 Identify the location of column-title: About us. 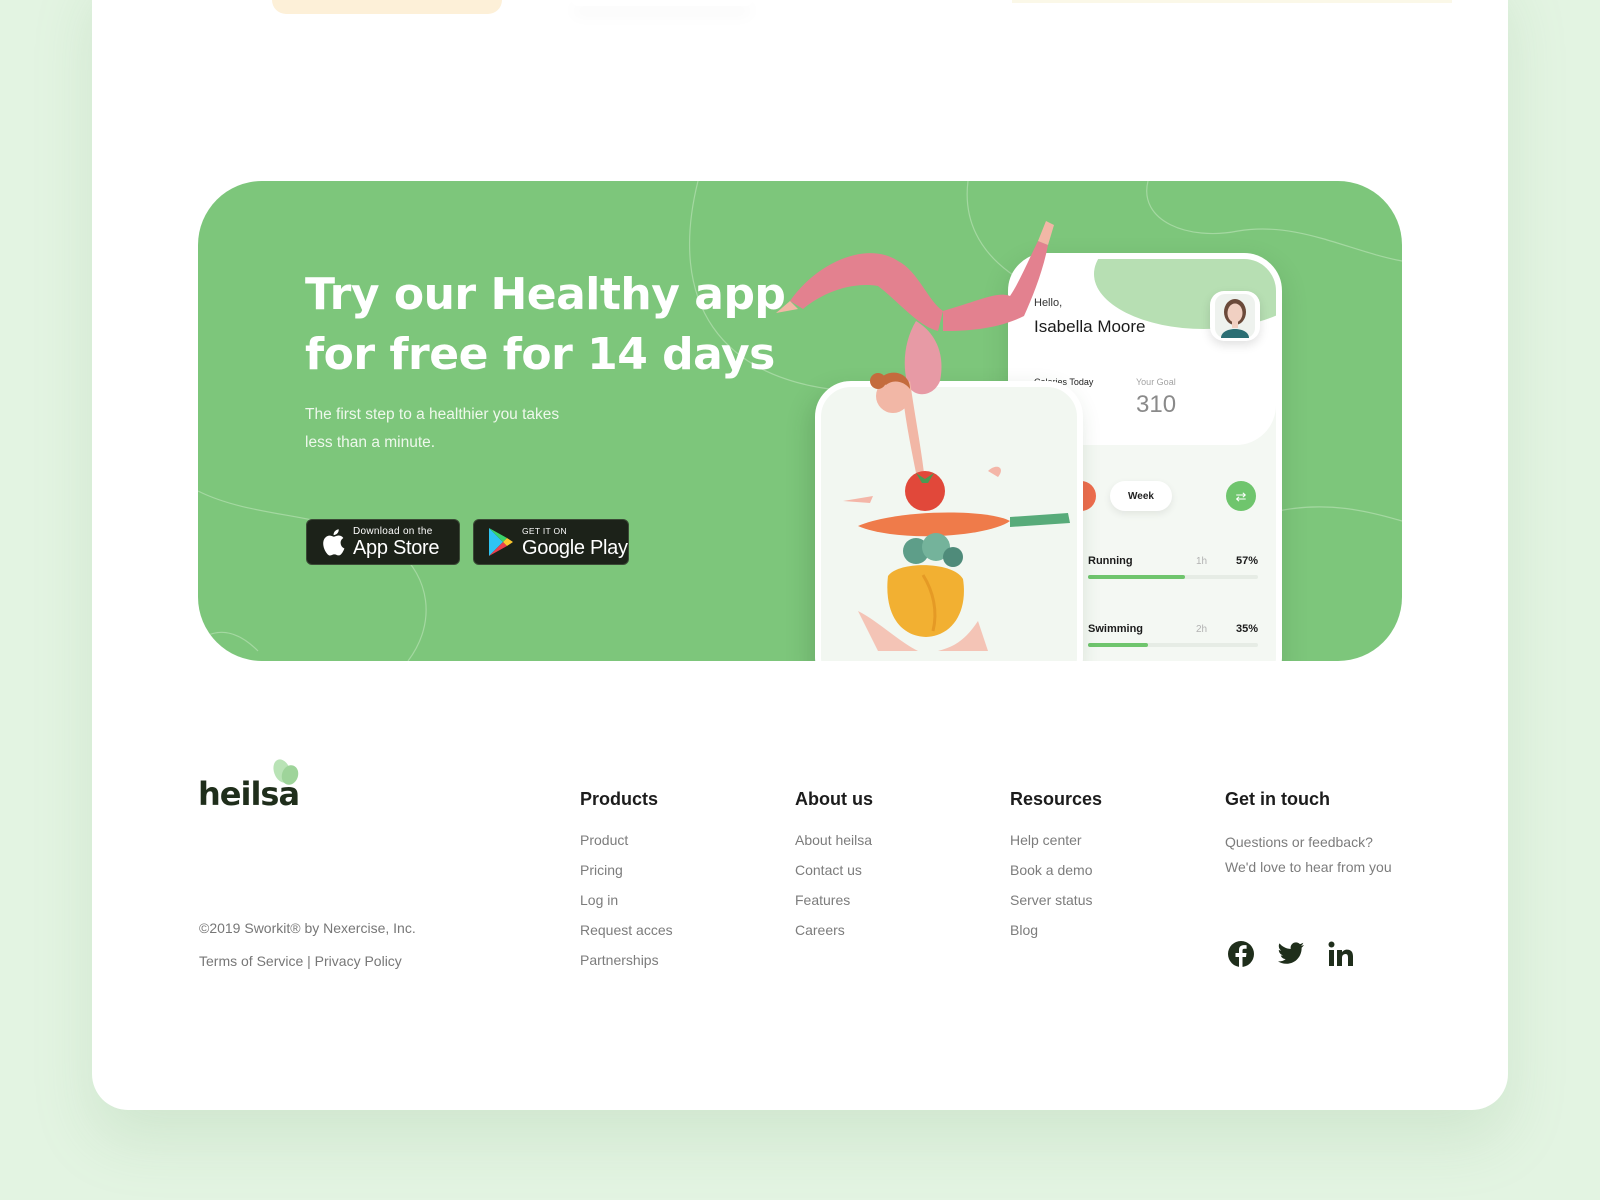
(834, 799).